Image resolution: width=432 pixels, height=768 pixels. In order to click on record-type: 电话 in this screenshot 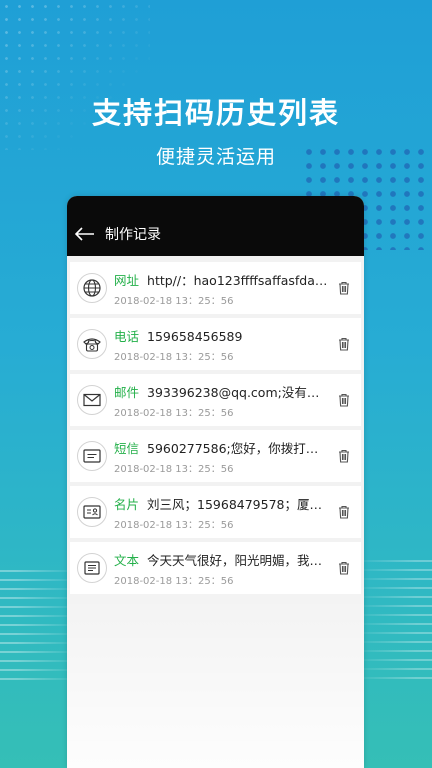, I will do `click(127, 336)`.